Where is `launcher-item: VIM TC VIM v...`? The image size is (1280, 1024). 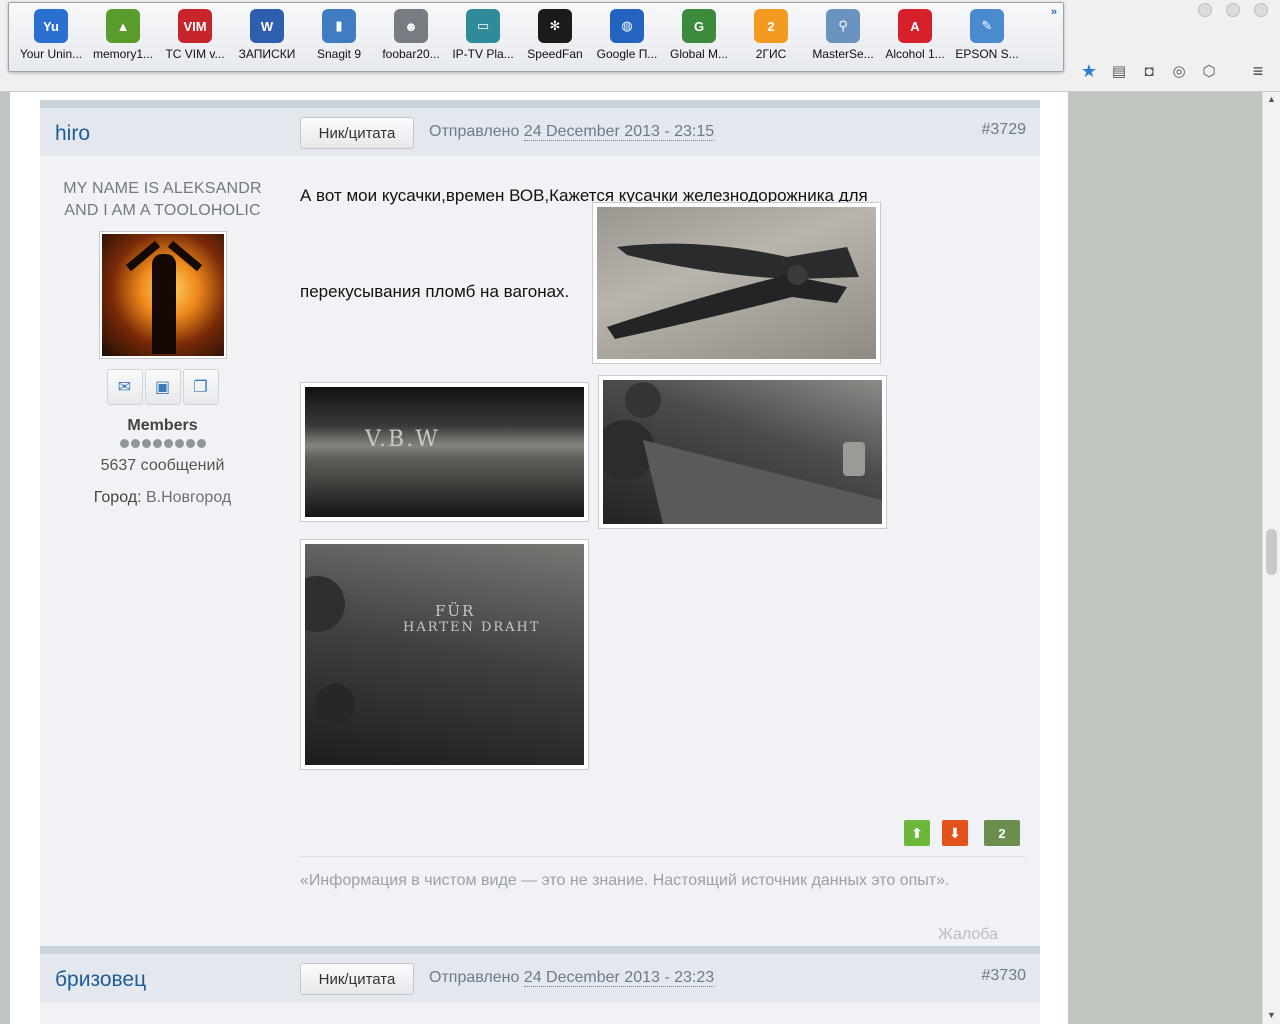 launcher-item: VIM TC VIM v... is located at coordinates (195, 37).